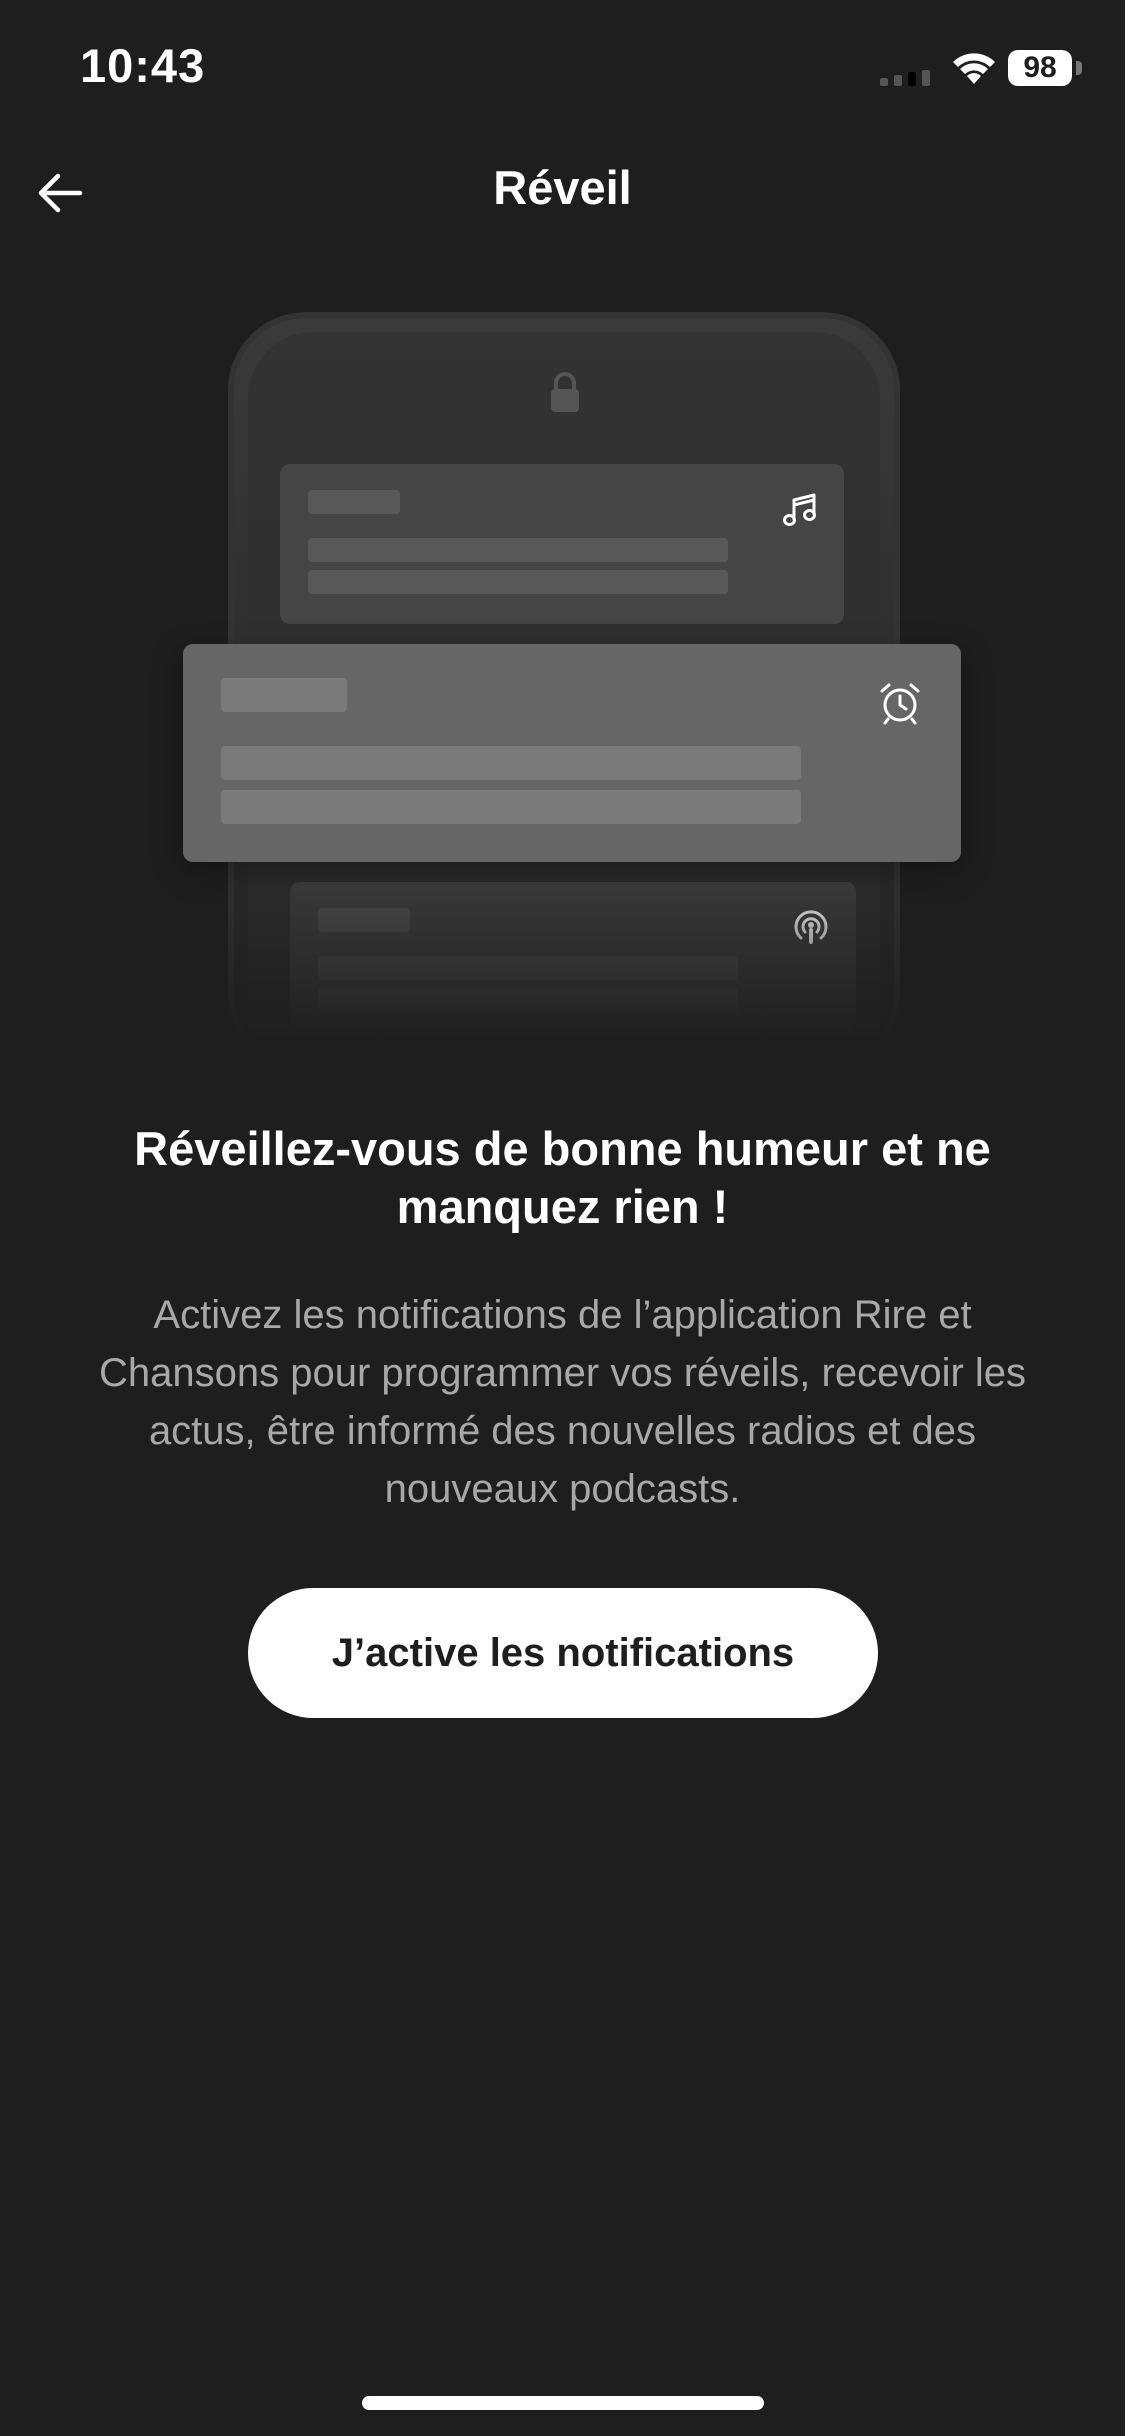  I want to click on music-note-icon, so click(799, 509).